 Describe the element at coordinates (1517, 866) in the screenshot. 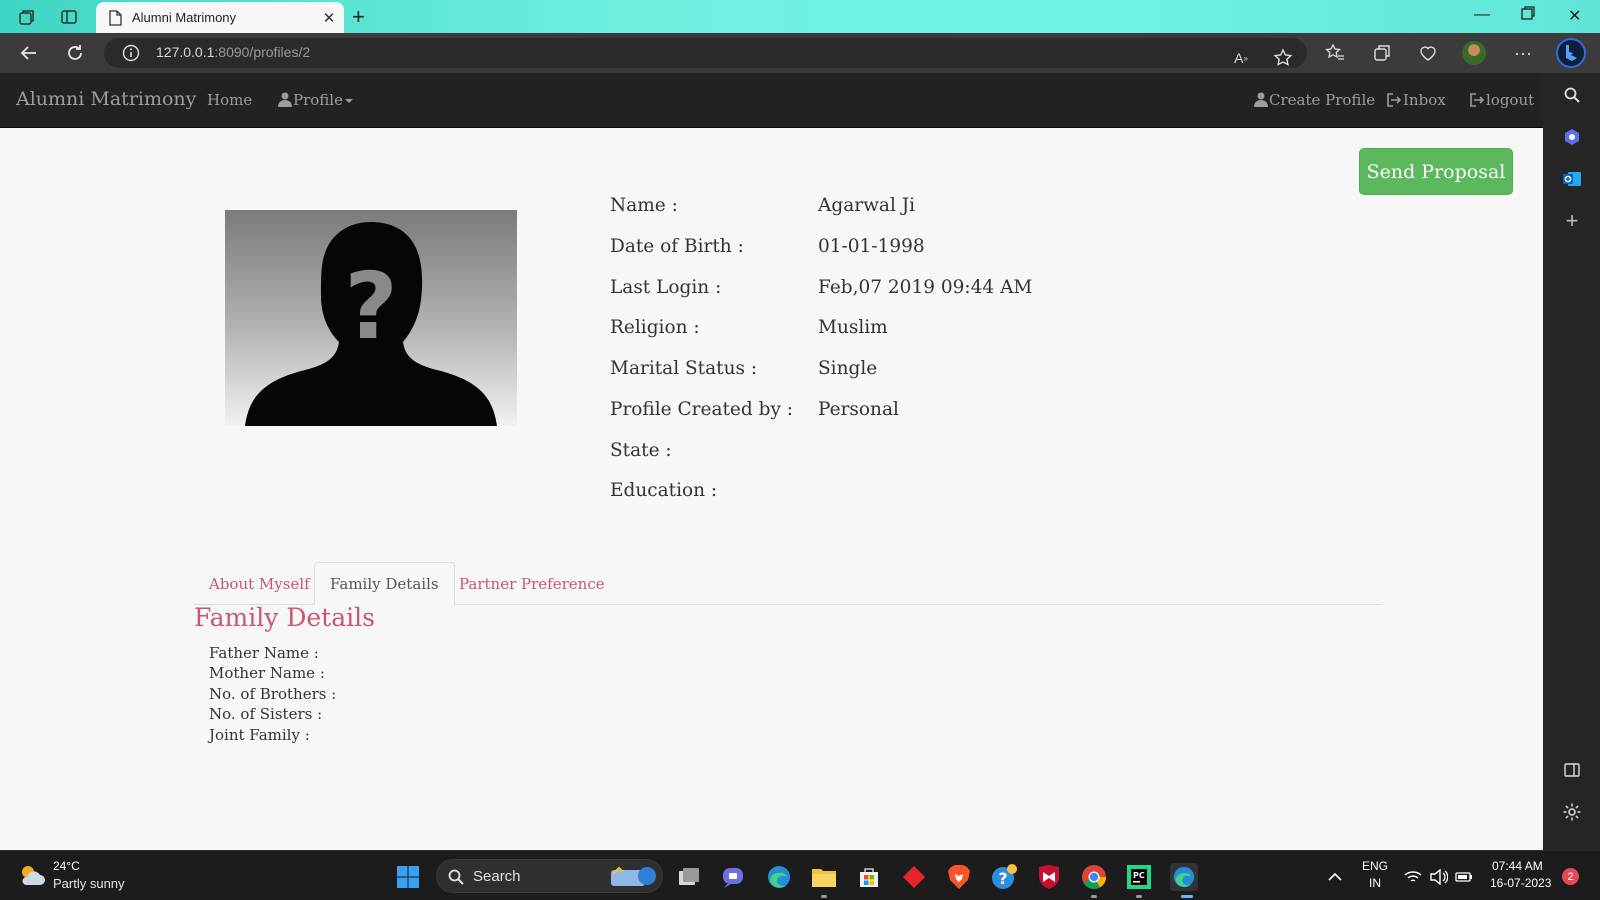

I see `clock-time: 07:44 AM` at that location.